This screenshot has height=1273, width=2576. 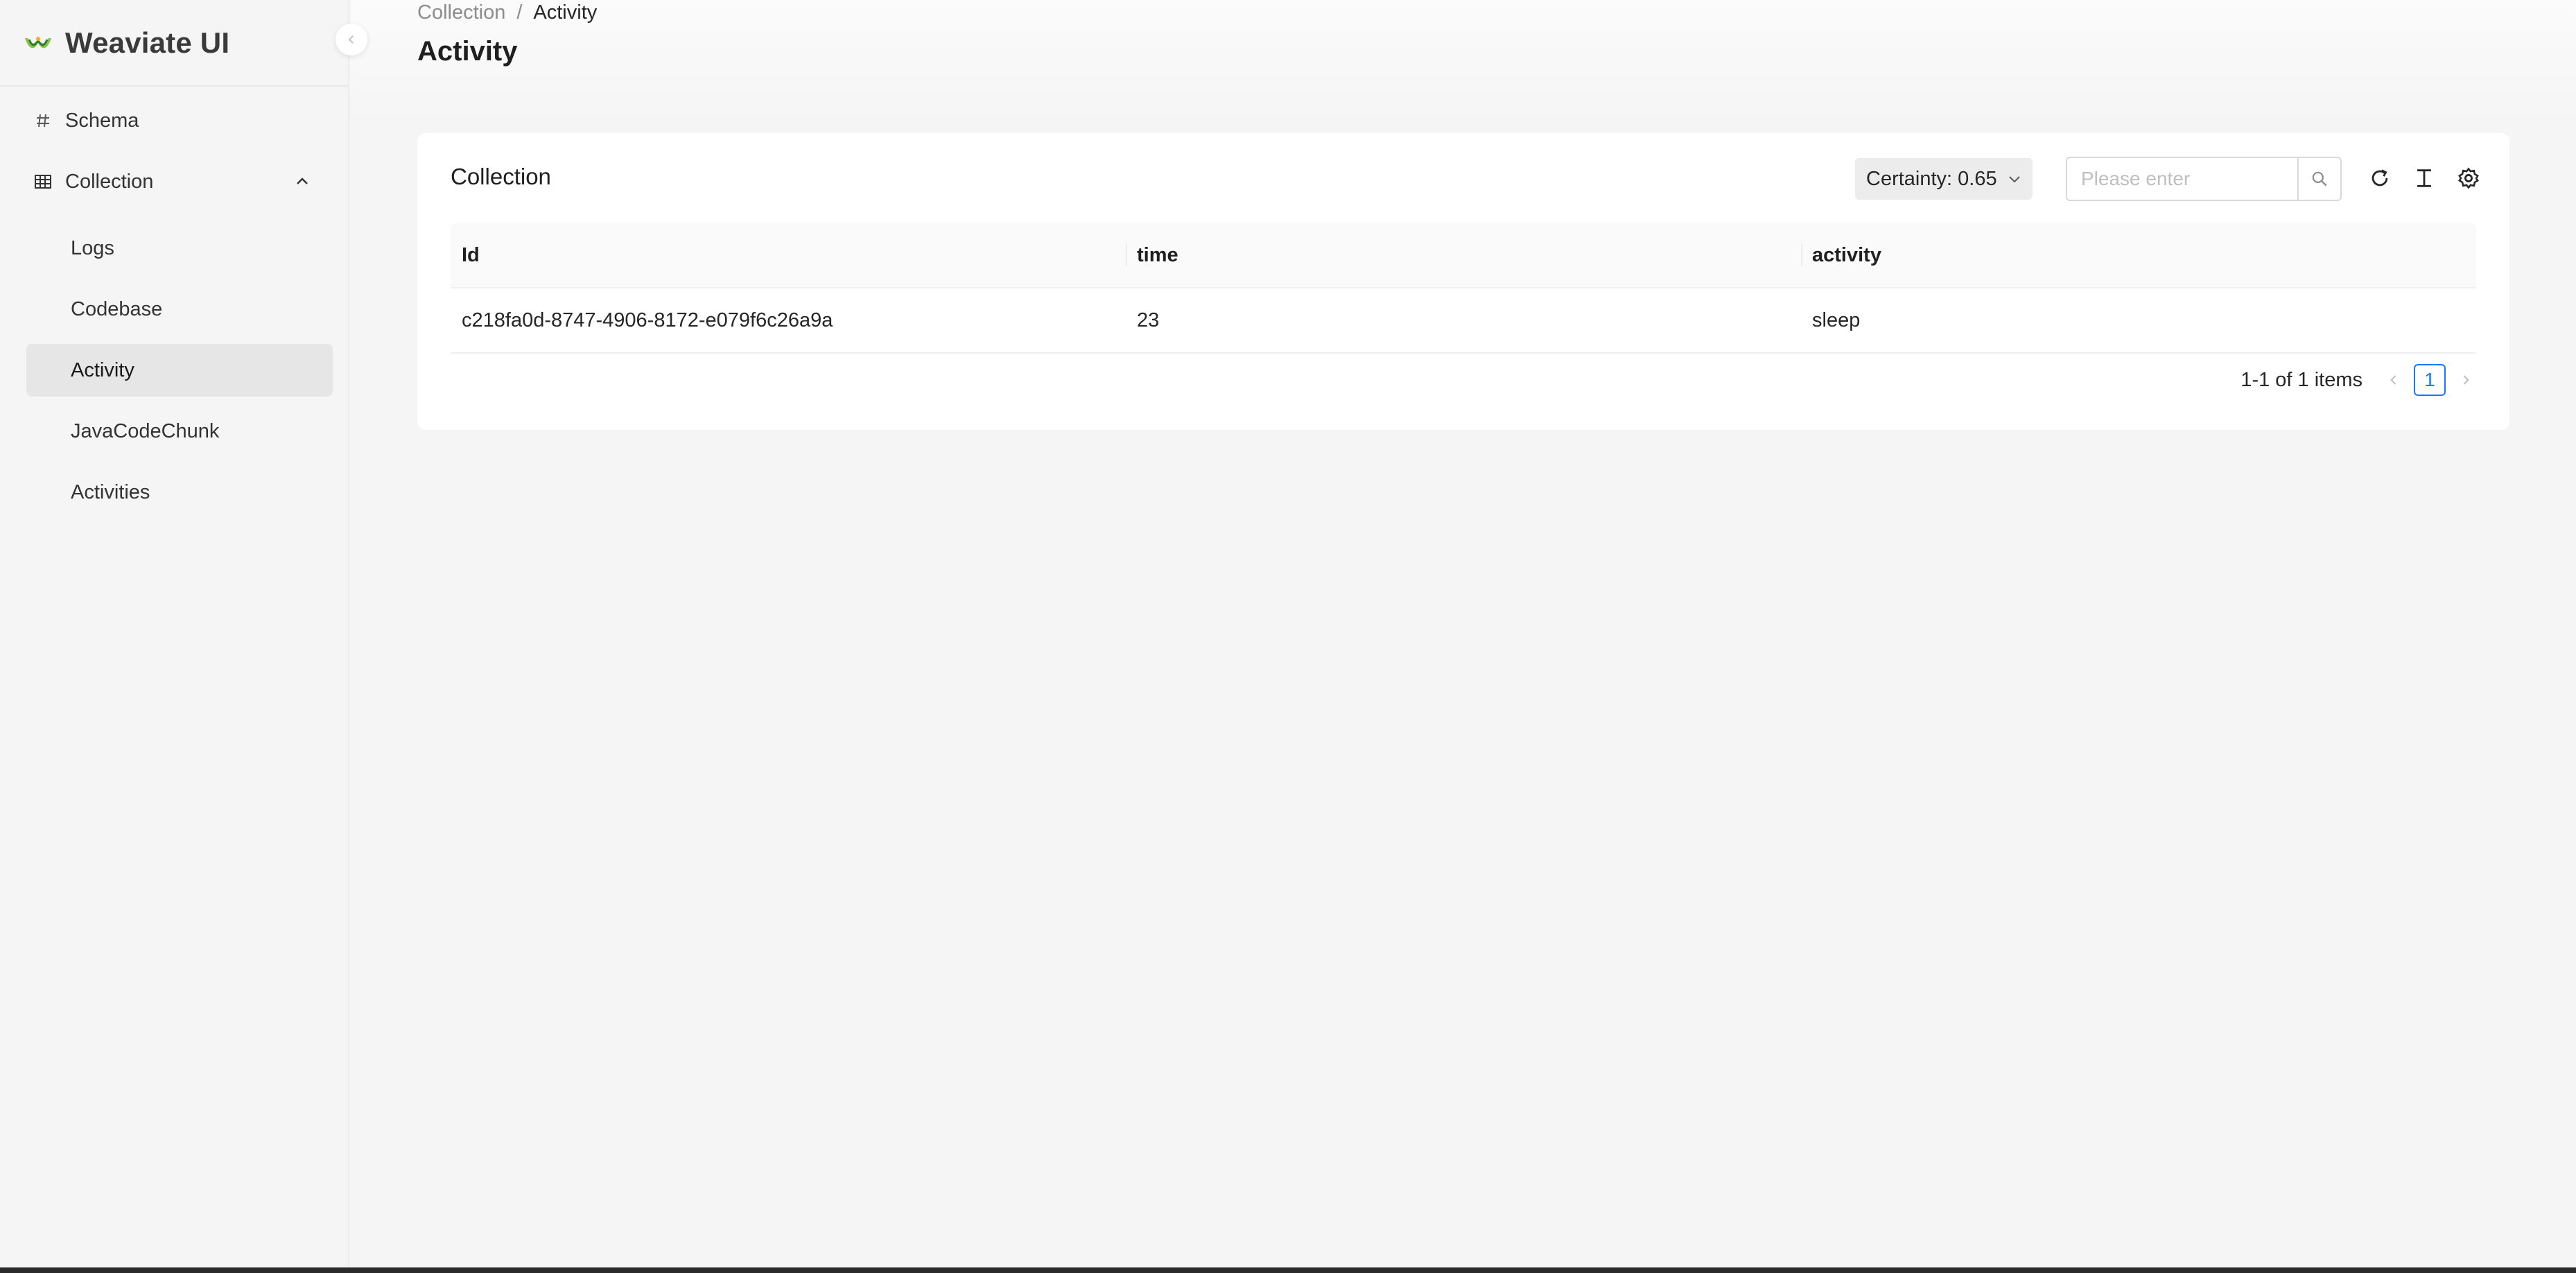 I want to click on page-number-button: 1, so click(x=2430, y=380).